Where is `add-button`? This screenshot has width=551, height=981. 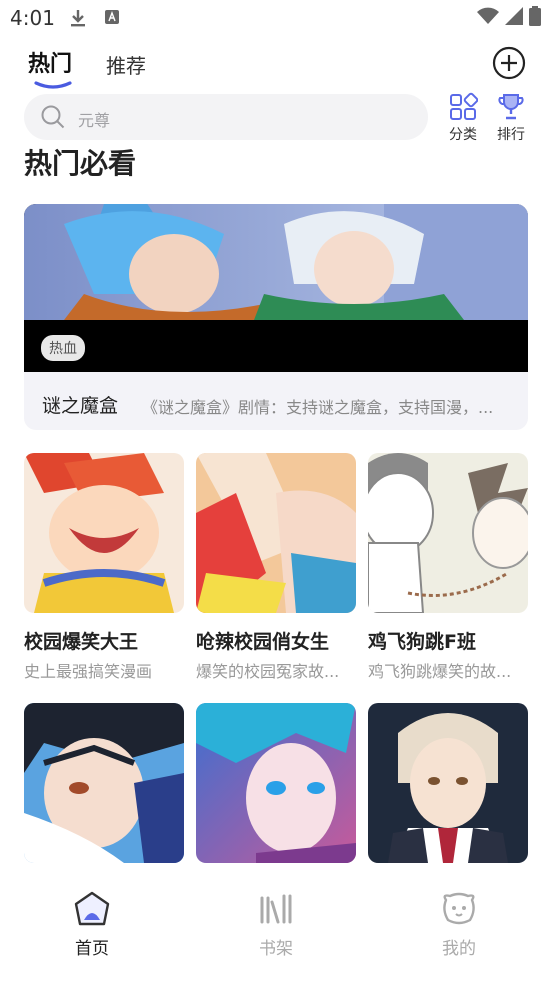 add-button is located at coordinates (509, 63).